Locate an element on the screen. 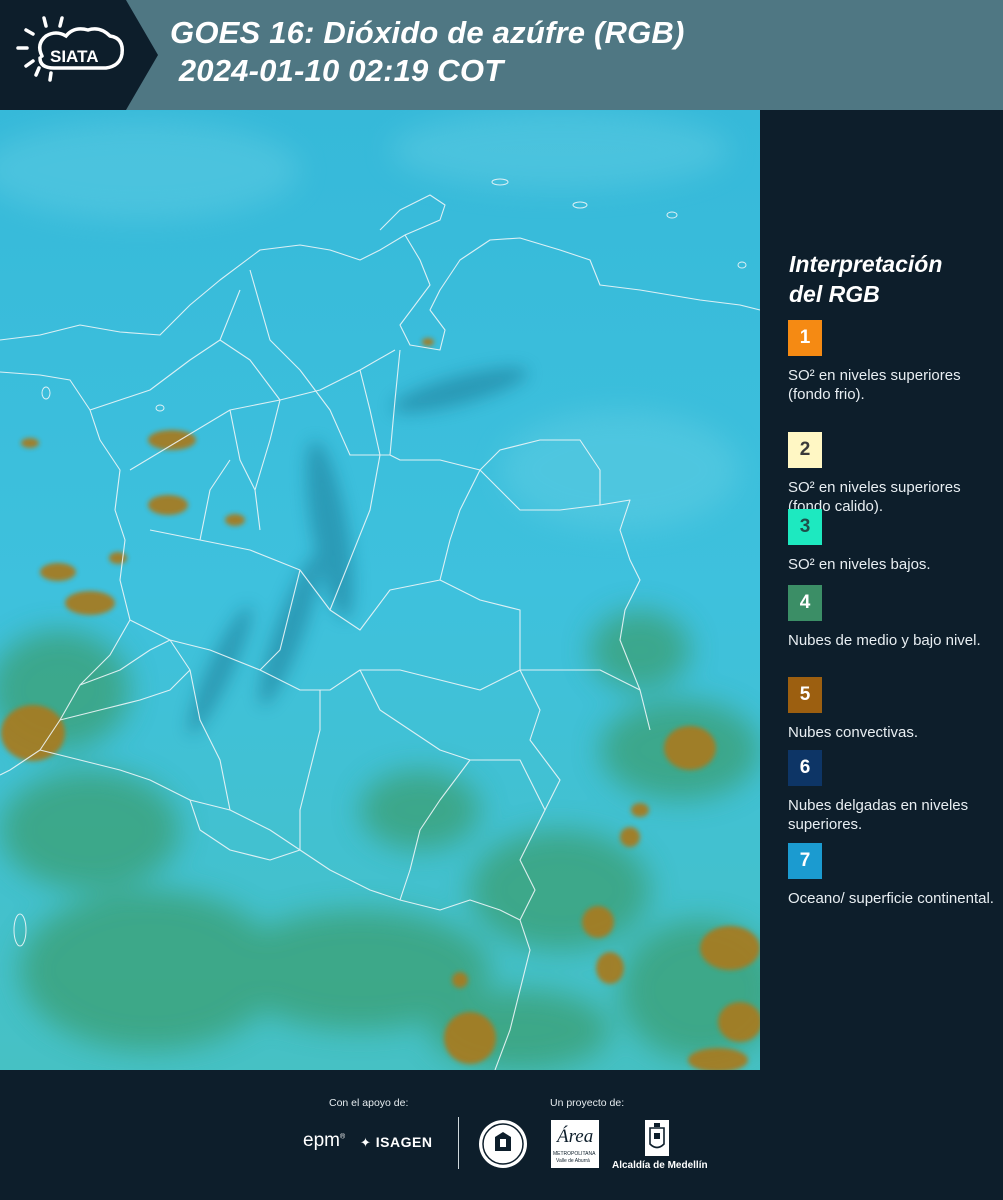 The image size is (1003, 1200). siata-logo: SIATA is located at coordinates (79, 55).